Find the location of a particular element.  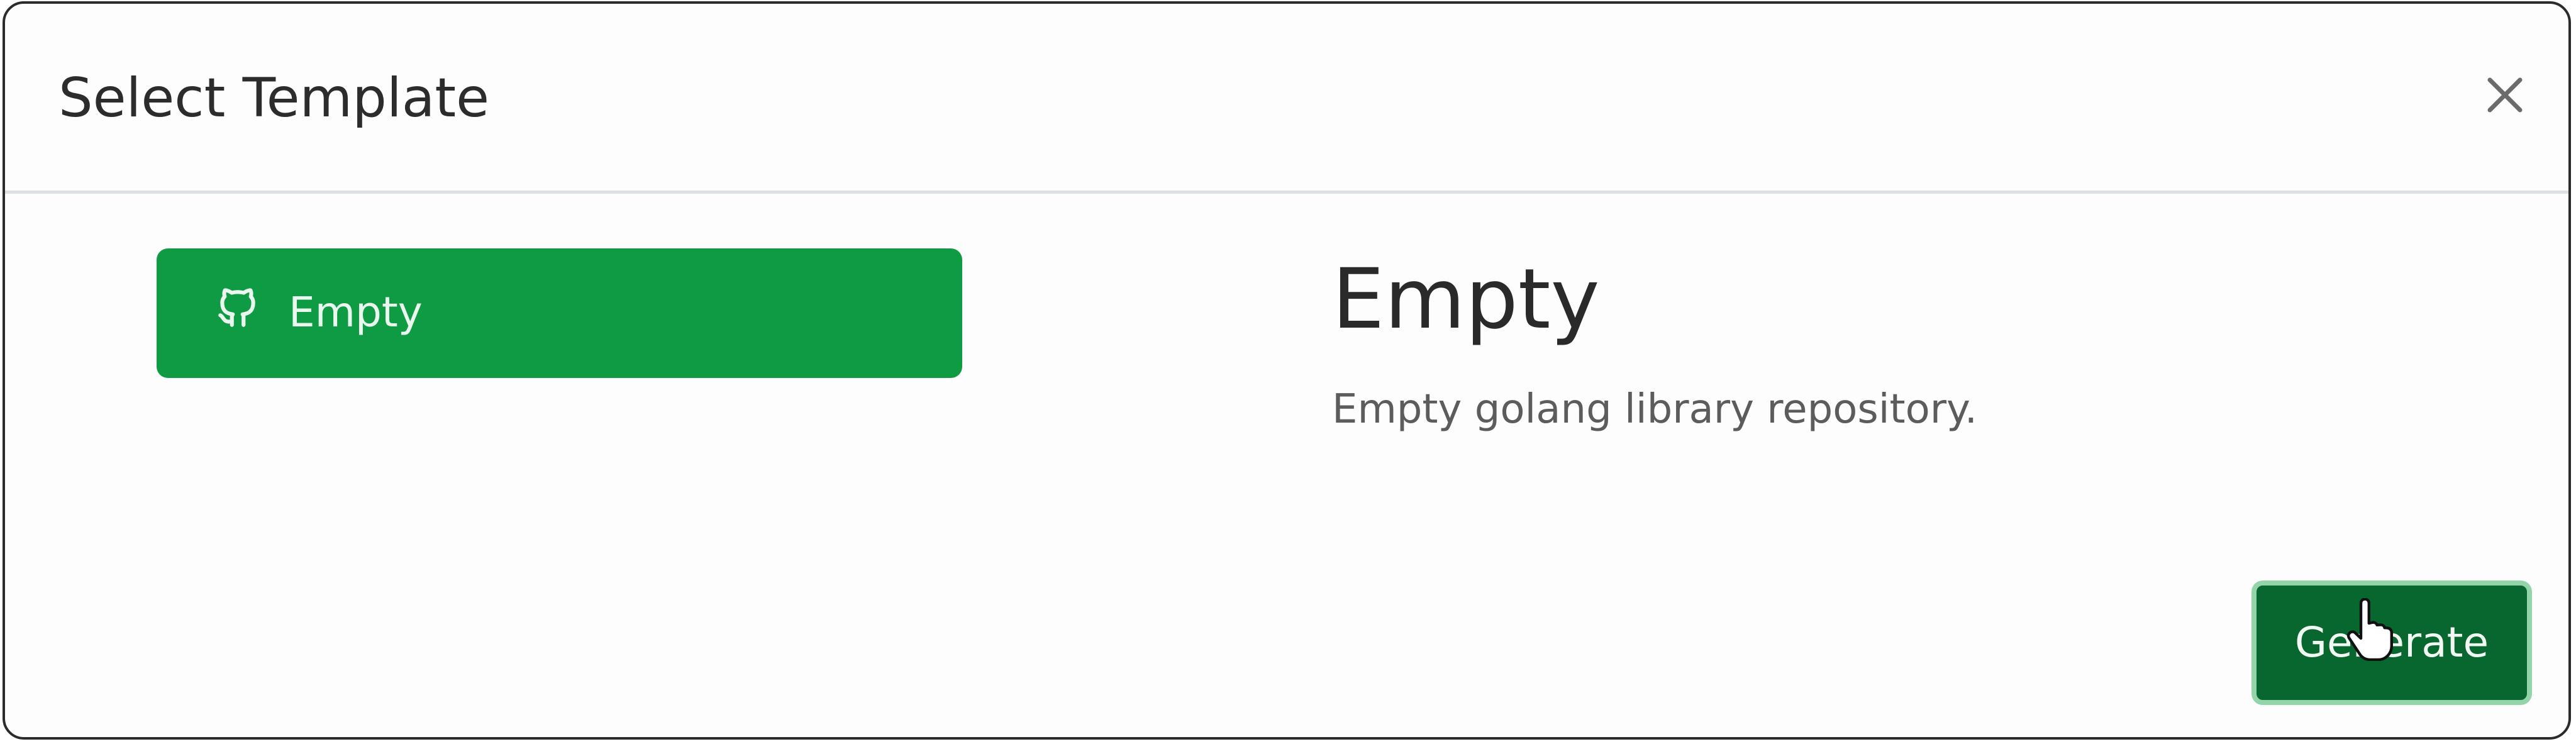

template-item-empty: Empty is located at coordinates (559, 313).